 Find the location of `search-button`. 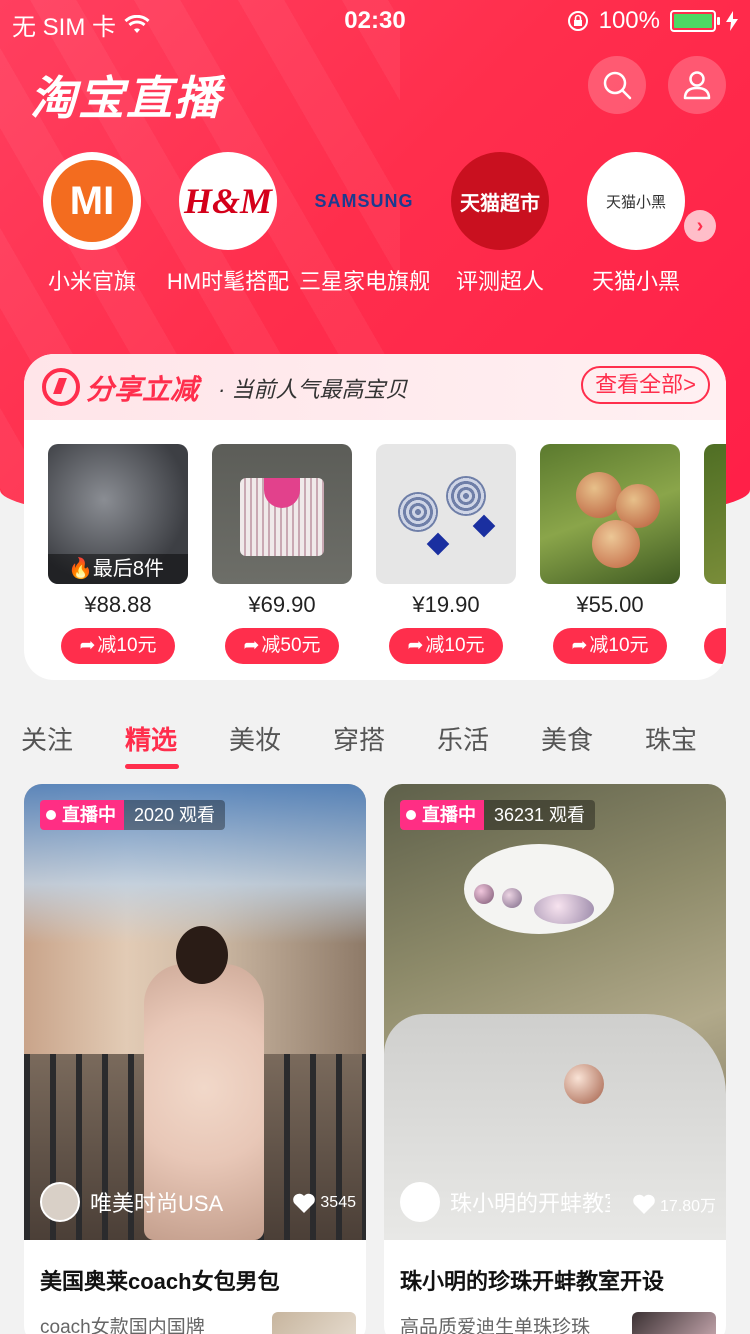

search-button is located at coordinates (617, 85).